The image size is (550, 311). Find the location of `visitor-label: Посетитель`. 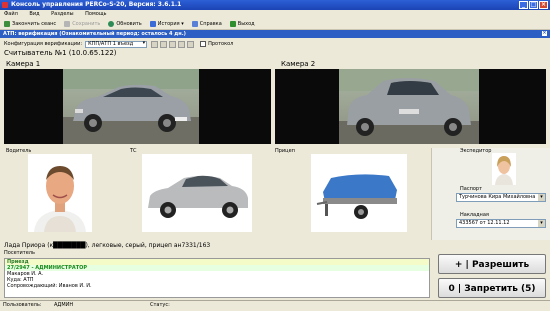

visitor-label: Посетитель is located at coordinates (19, 253).